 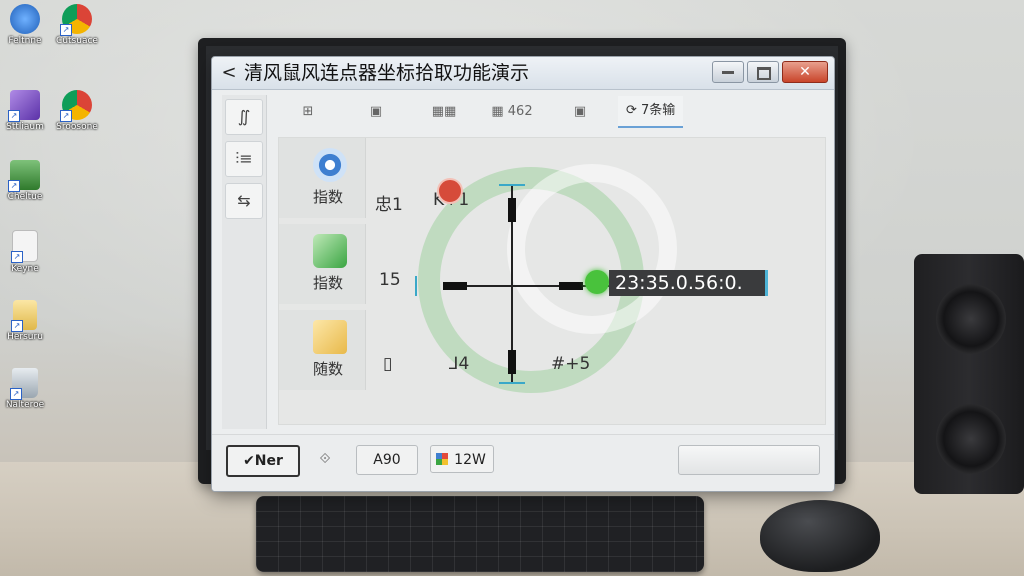 What do you see at coordinates (24, 246) in the screenshot?
I see `document-icon: ↗` at bounding box center [24, 246].